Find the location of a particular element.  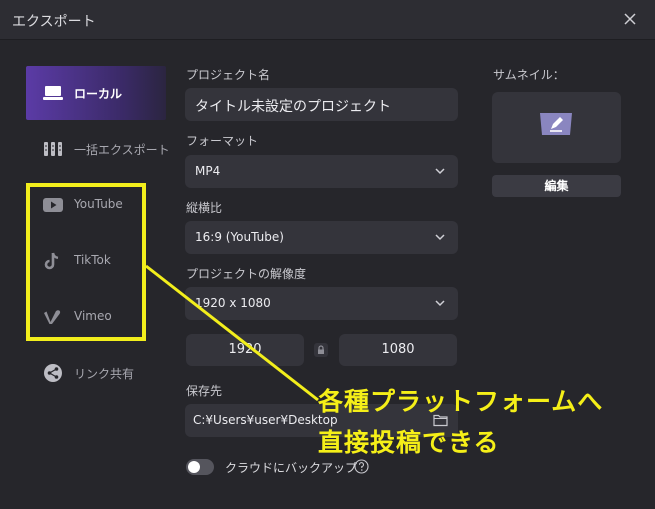

project-name-input: タイトル未設定のプロジェクト is located at coordinates (321, 104).